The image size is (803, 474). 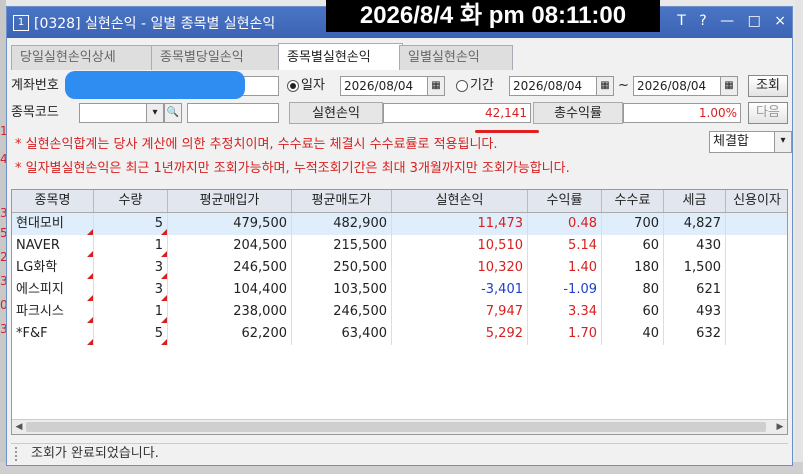 What do you see at coordinates (754, 21) in the screenshot?
I see `maximize-icon: □` at bounding box center [754, 21].